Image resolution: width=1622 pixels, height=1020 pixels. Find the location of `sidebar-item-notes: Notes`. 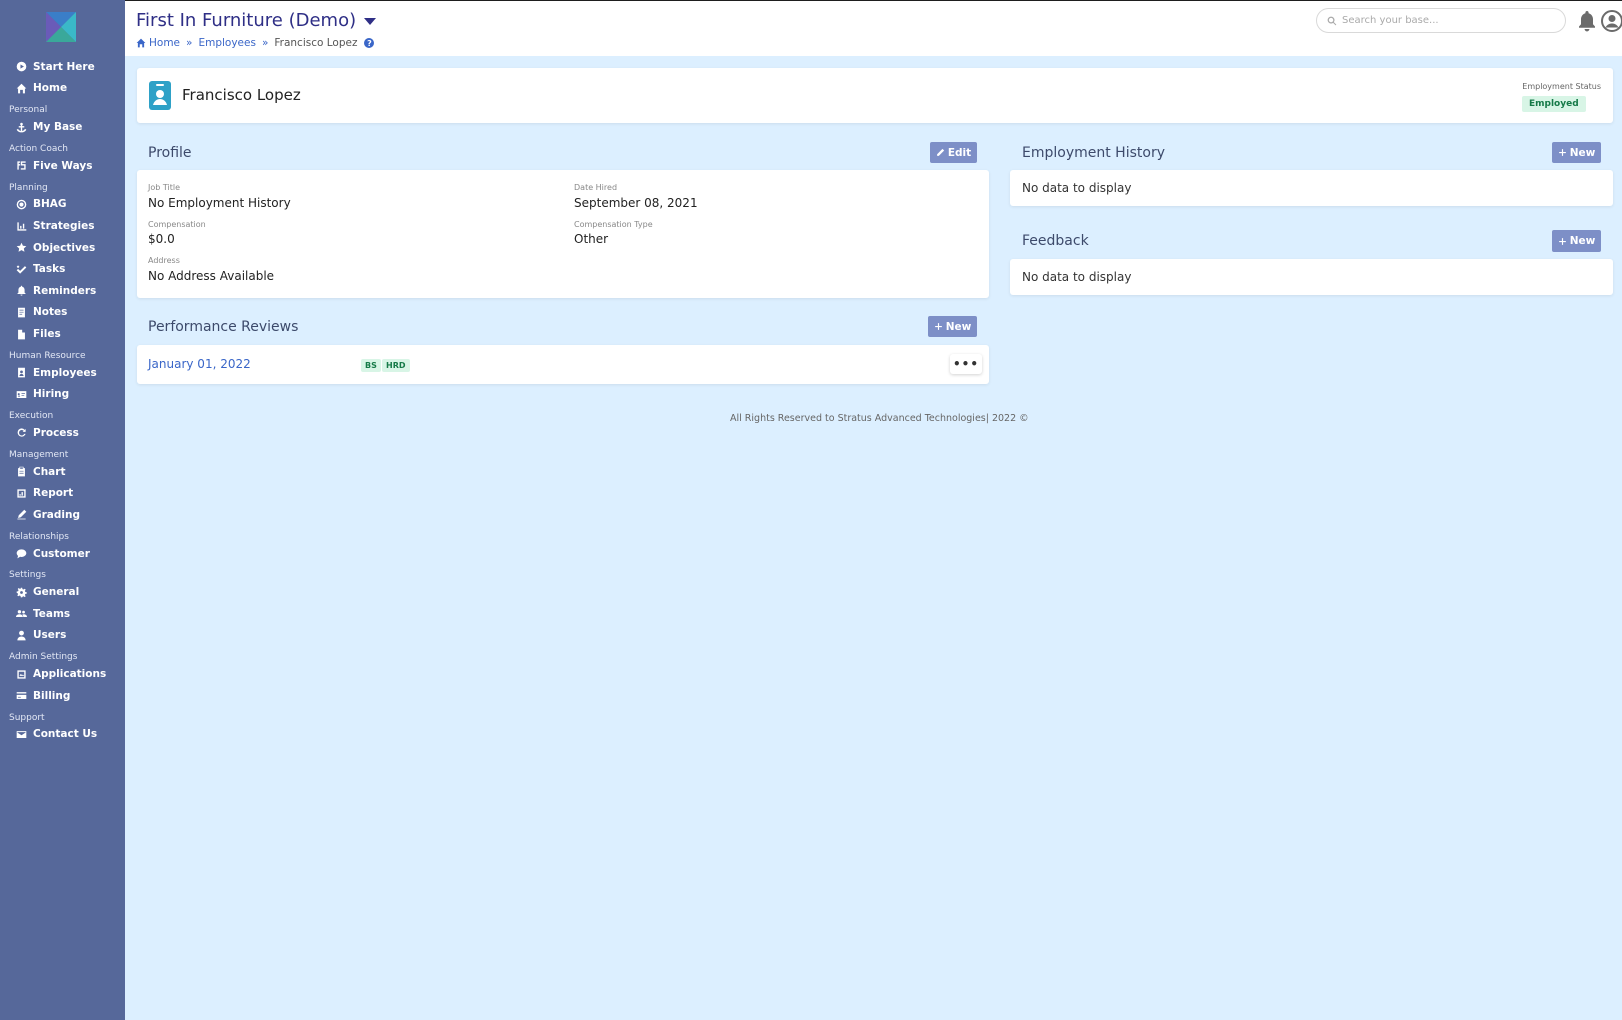

sidebar-item-notes: Notes is located at coordinates (62, 313).